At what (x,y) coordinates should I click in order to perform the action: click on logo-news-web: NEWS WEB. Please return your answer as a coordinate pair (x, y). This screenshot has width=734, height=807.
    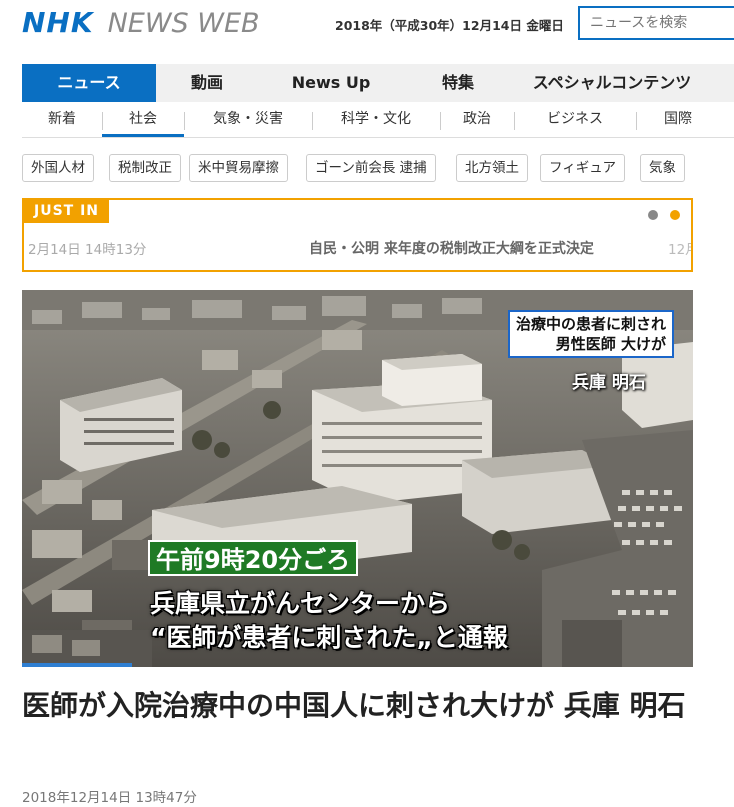
    Looking at the image, I should click on (183, 23).